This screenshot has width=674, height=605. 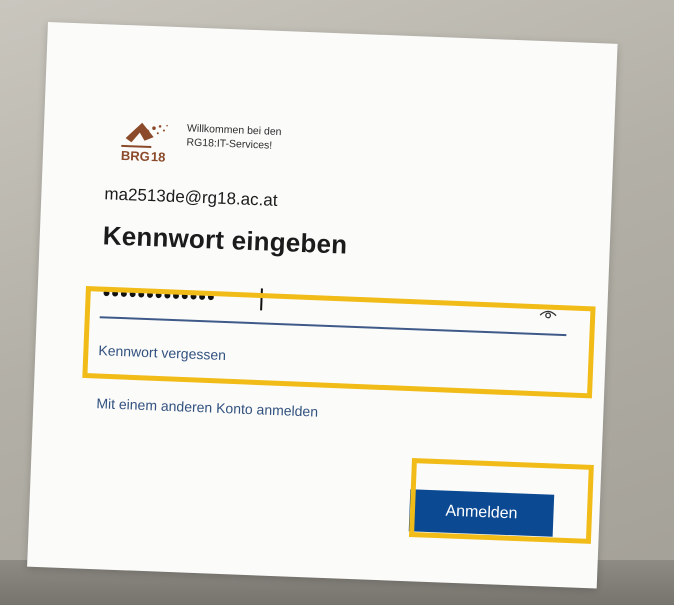 I want to click on welcome-line-2: RG18:IT-Services!, so click(x=229, y=144).